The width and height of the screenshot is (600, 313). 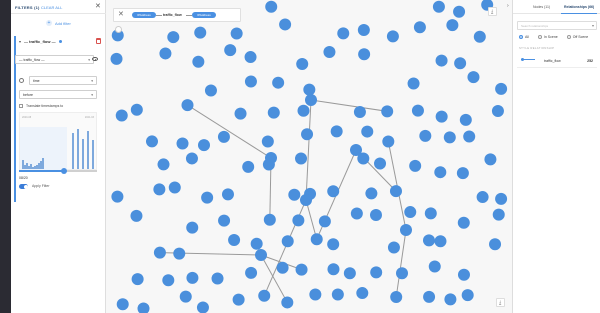 What do you see at coordinates (121, 15) in the screenshot?
I see `close-query-icon: ✕` at bounding box center [121, 15].